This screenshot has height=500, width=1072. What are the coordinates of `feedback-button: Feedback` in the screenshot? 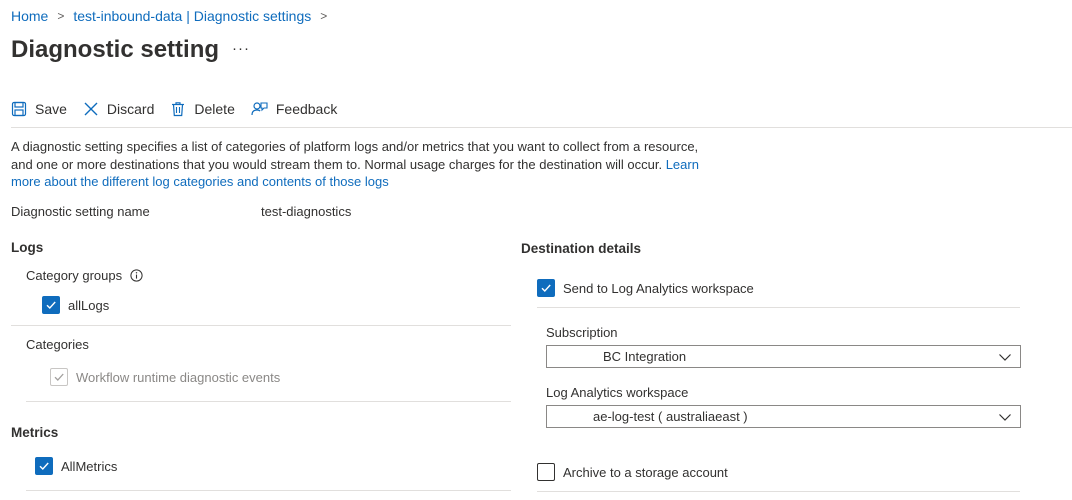 It's located at (294, 109).